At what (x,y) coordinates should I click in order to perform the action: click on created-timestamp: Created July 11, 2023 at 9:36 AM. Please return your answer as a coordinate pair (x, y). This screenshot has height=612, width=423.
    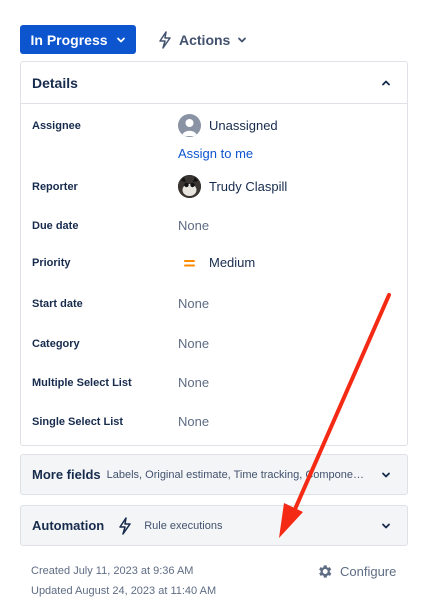
    Looking at the image, I should click on (112, 571).